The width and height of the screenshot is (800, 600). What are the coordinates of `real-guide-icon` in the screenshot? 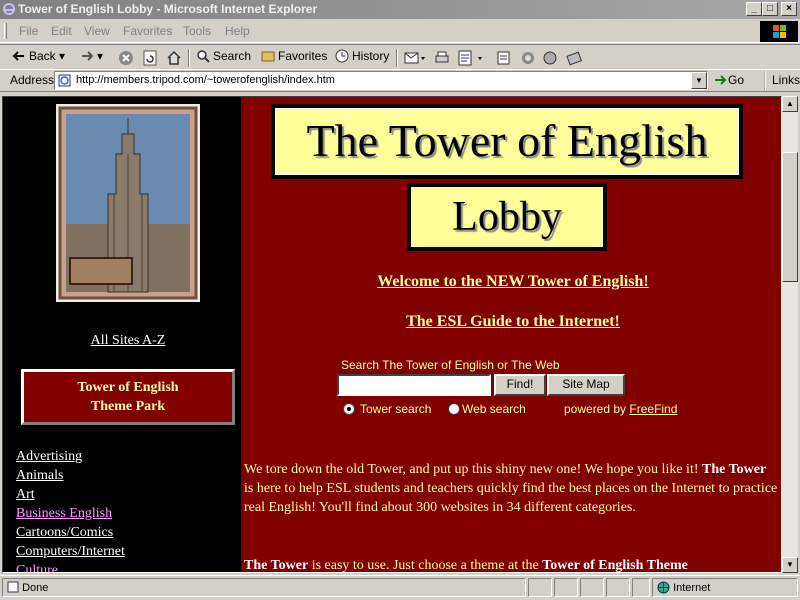 It's located at (550, 58).